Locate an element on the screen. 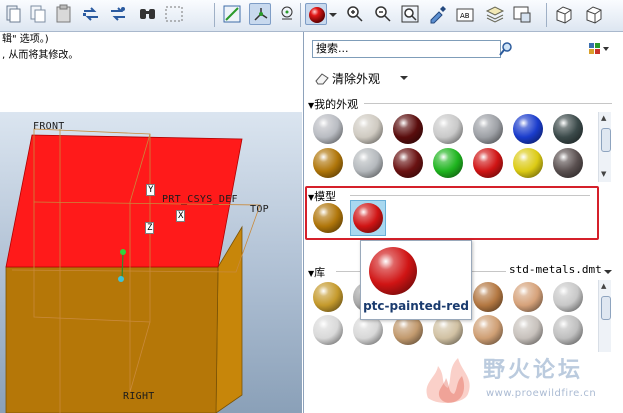 Image resolution: width=623 pixels, height=413 pixels. csys-origin is located at coordinates (123, 252).